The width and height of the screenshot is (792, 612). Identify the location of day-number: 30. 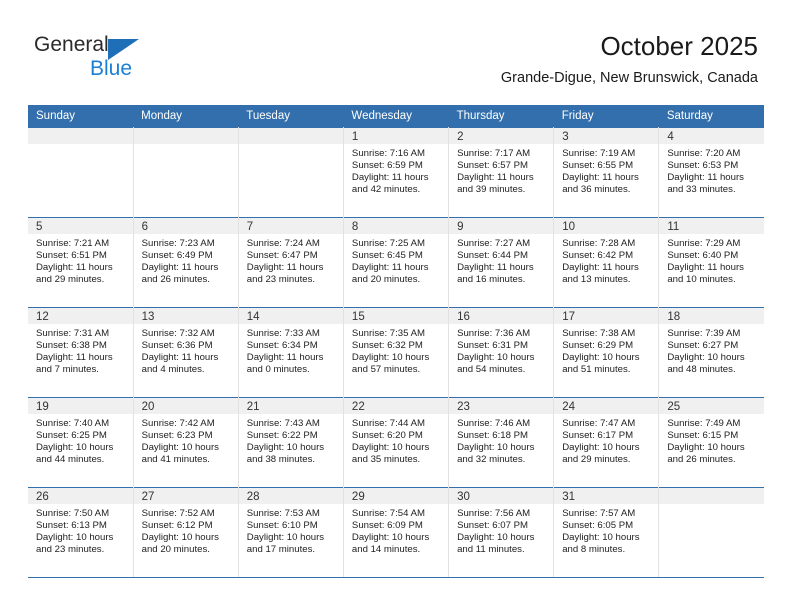
(501, 496).